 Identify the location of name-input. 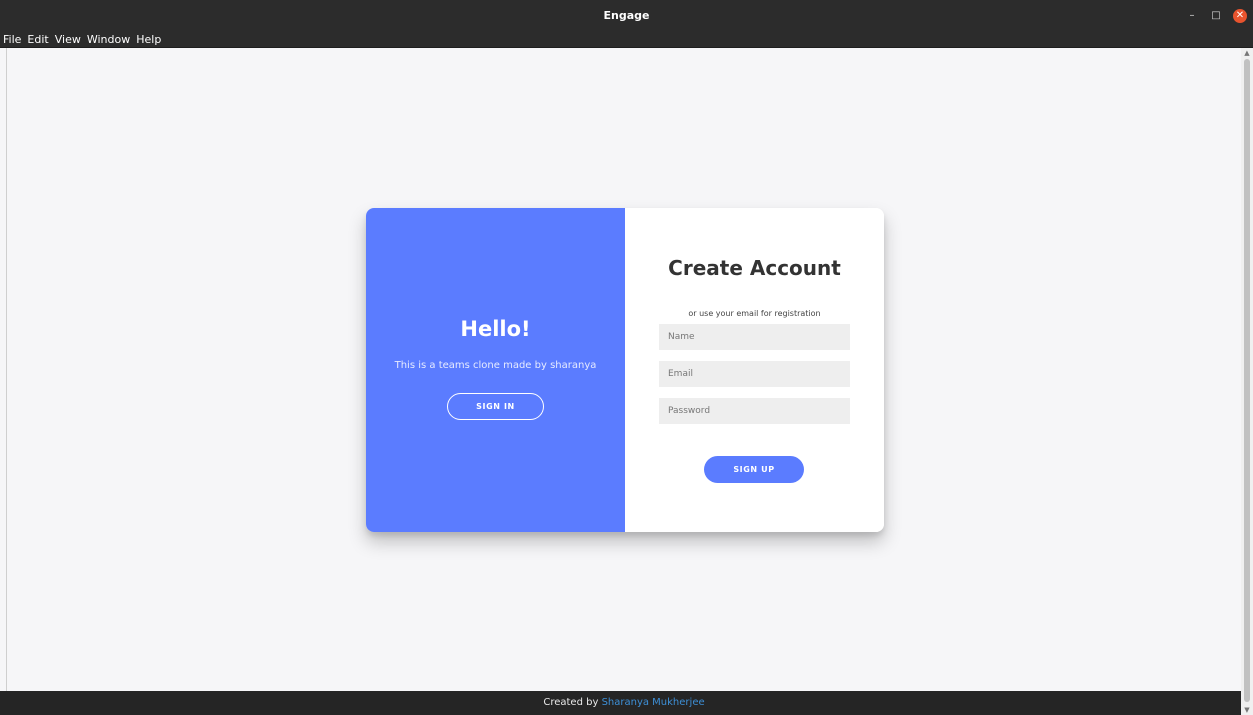
(754, 337).